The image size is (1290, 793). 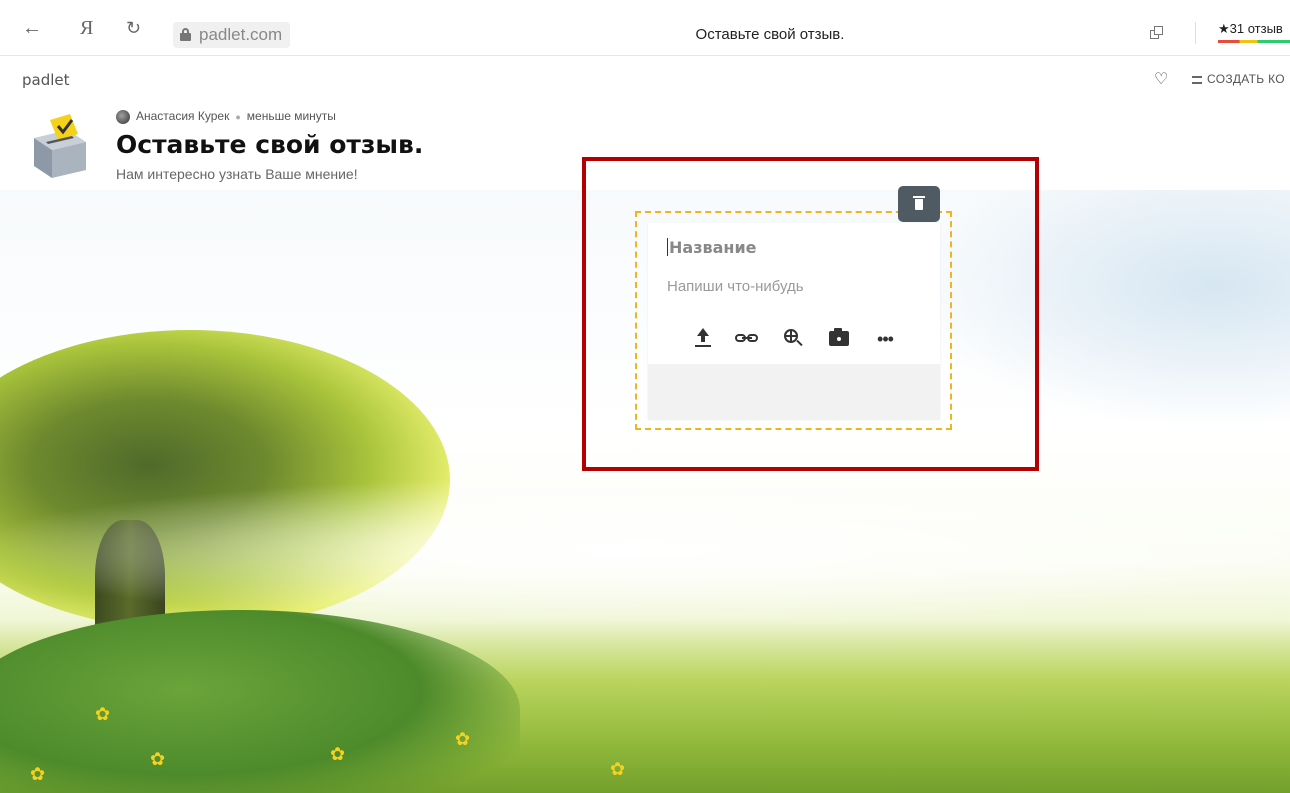 What do you see at coordinates (185, 34) in the screenshot?
I see `lock-icon` at bounding box center [185, 34].